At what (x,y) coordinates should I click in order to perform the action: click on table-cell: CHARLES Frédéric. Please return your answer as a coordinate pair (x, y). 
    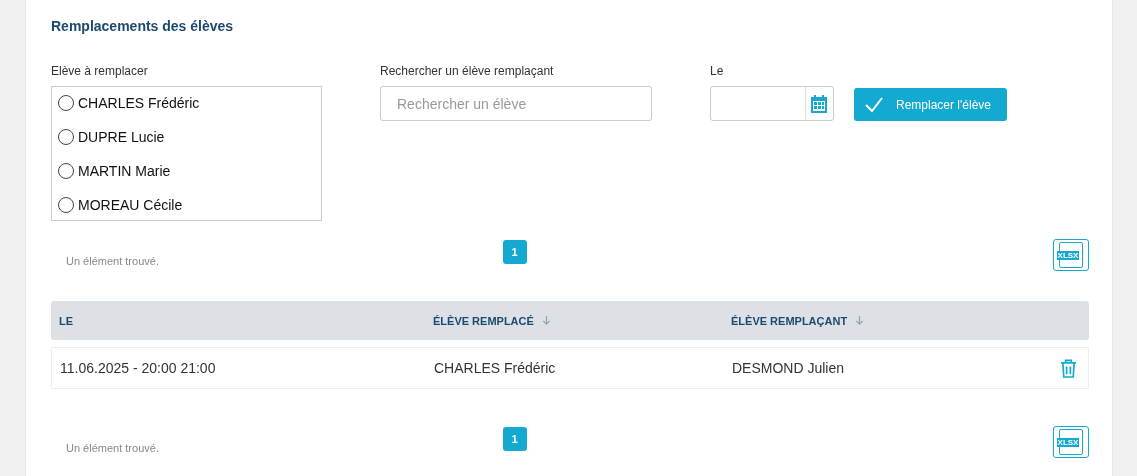
    Looking at the image, I should click on (495, 368).